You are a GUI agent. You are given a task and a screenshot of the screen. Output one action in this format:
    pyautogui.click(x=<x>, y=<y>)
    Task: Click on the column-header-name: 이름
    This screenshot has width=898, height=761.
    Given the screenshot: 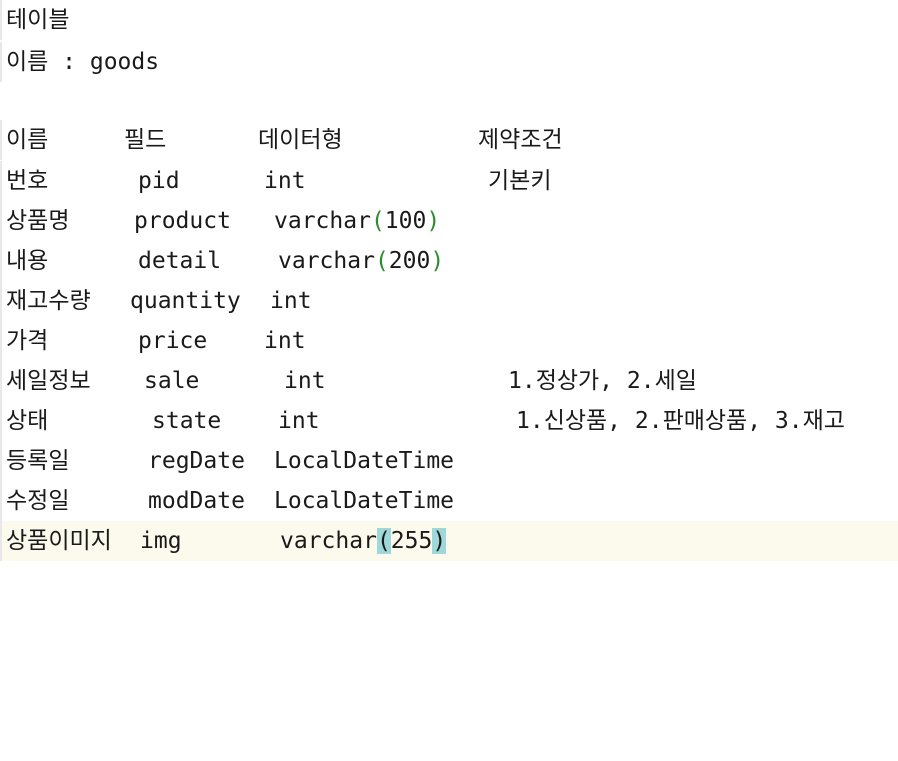 What is the action you would take?
    pyautogui.click(x=27, y=140)
    